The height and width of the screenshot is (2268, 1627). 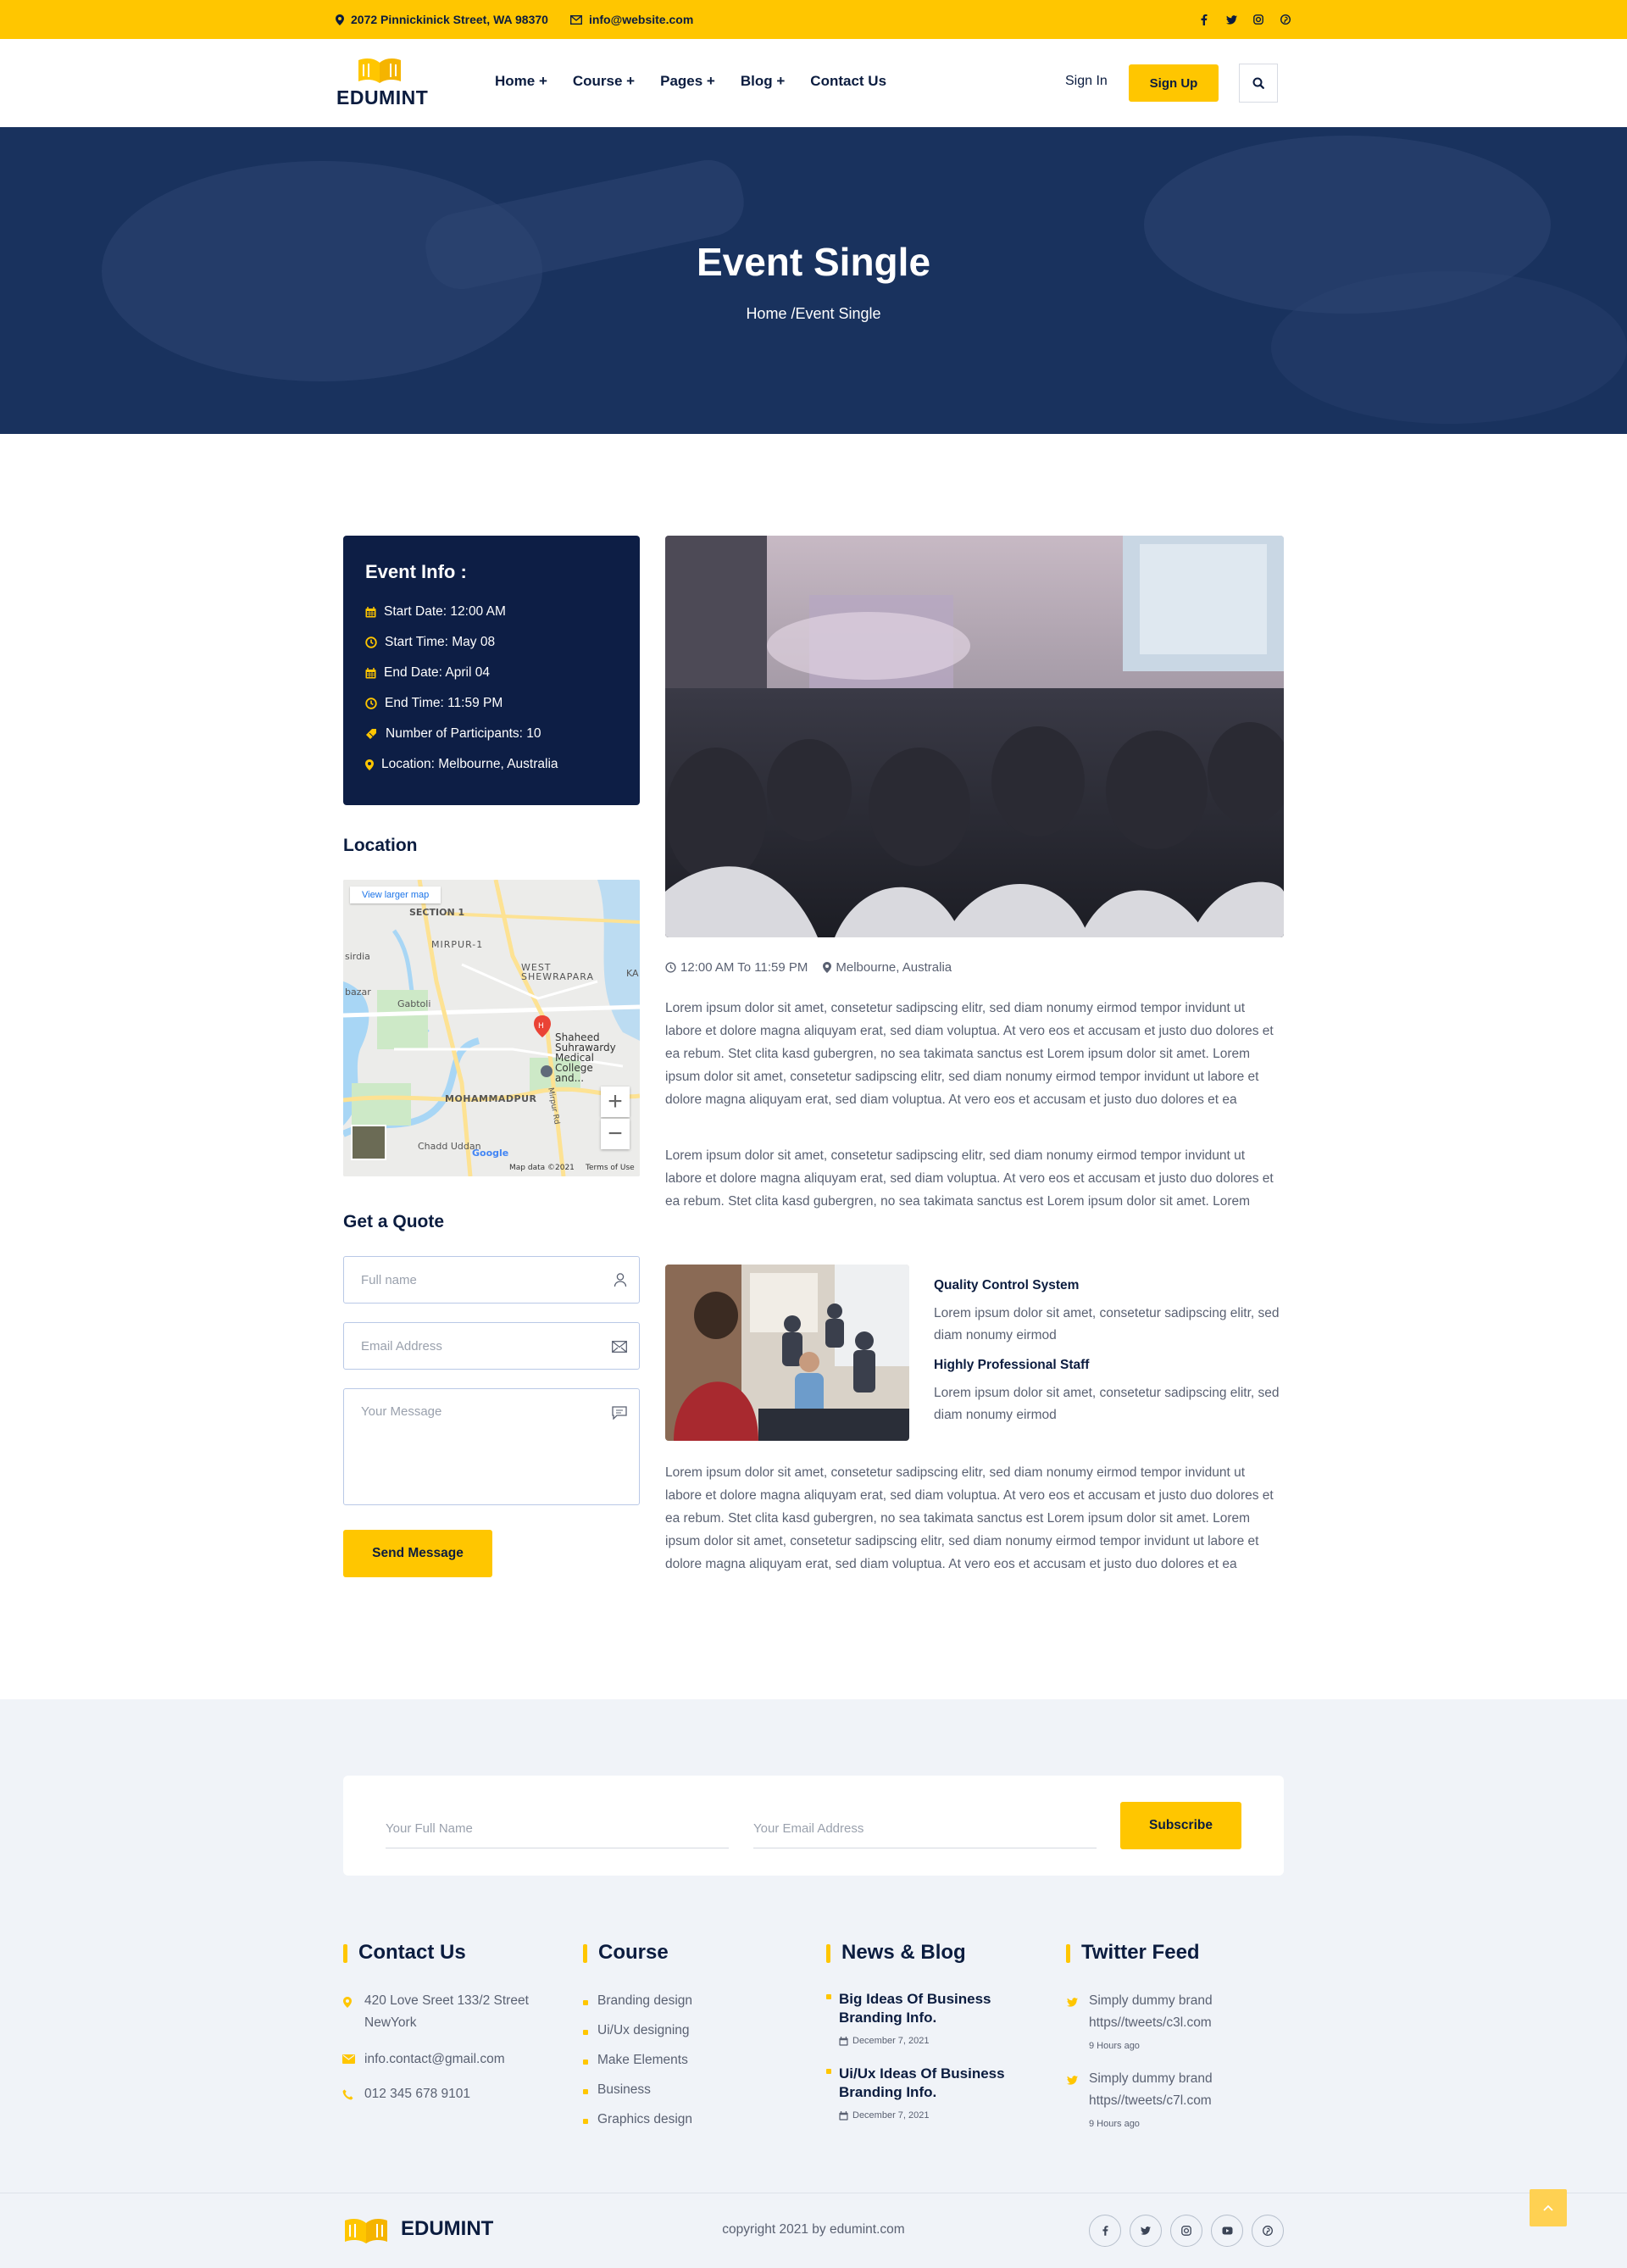 What do you see at coordinates (414, 1004) in the screenshot?
I see `map-label: Gabtoli` at bounding box center [414, 1004].